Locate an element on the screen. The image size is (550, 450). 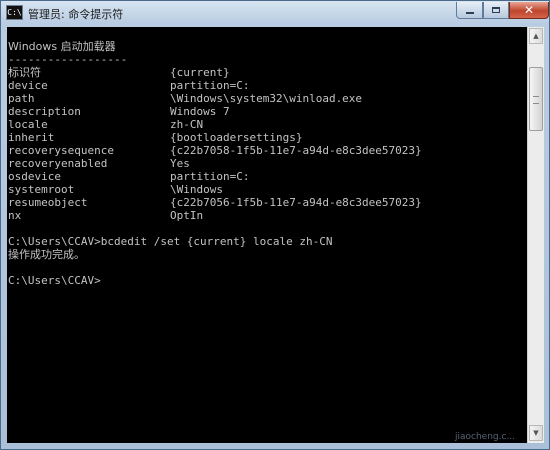
minimize-button is located at coordinates (469, 10).